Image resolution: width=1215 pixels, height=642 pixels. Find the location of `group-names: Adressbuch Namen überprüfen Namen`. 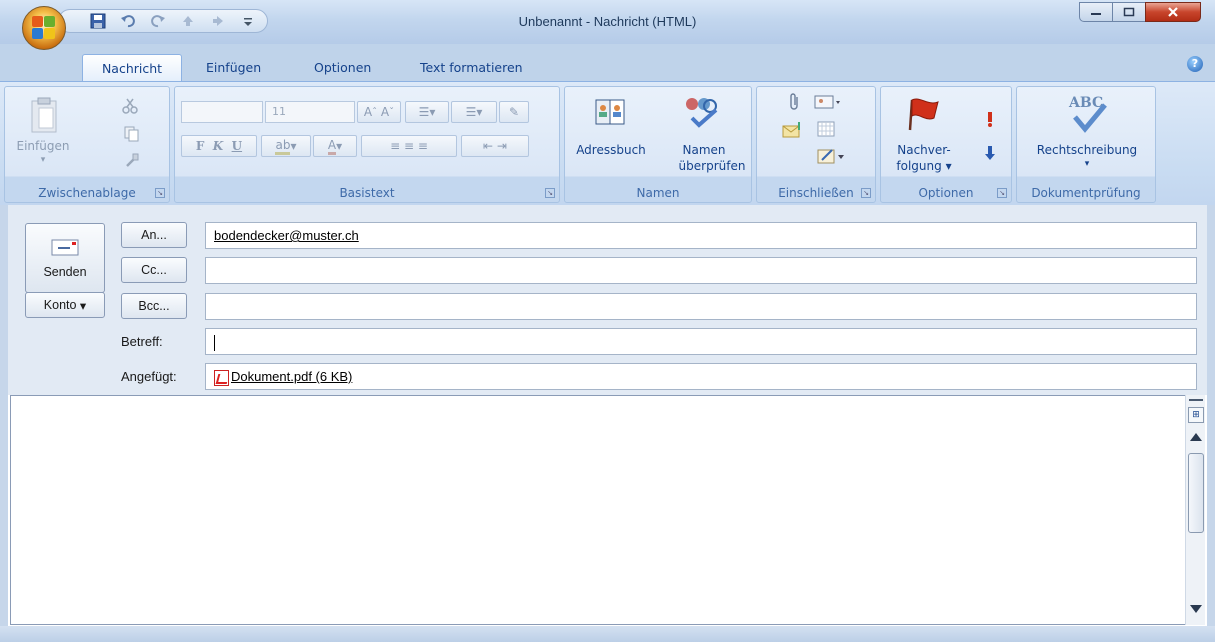

group-names: Adressbuch Namen überprüfen Namen is located at coordinates (658, 144).